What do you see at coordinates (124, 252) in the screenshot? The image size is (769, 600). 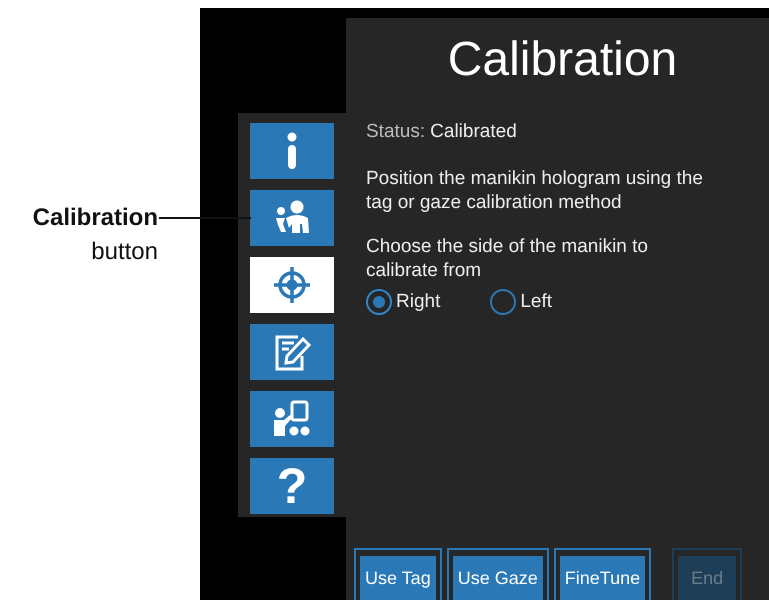 I see `callout-note: button` at bounding box center [124, 252].